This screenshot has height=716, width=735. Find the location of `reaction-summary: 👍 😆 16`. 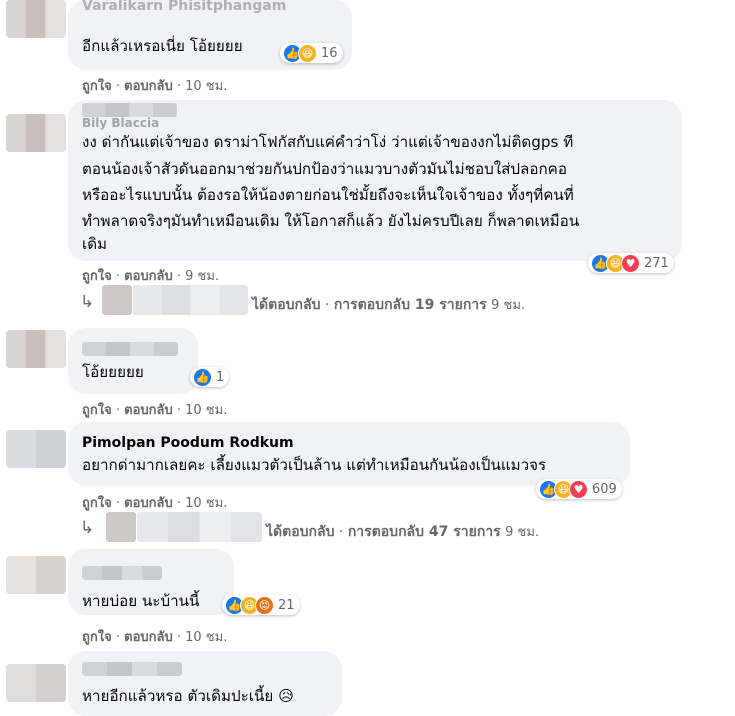

reaction-summary: 👍 😆 16 is located at coordinates (311, 53).